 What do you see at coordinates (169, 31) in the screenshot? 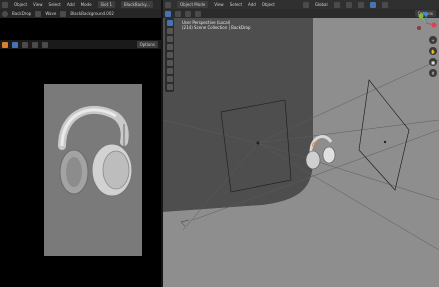
I see `cursor-tool-icon` at bounding box center [169, 31].